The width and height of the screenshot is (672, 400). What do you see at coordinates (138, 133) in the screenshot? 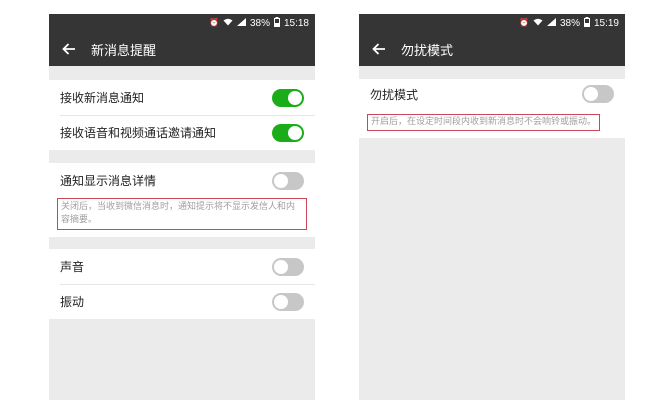
I see `setting-label: 接收语音和视频通话邀请通知` at bounding box center [138, 133].